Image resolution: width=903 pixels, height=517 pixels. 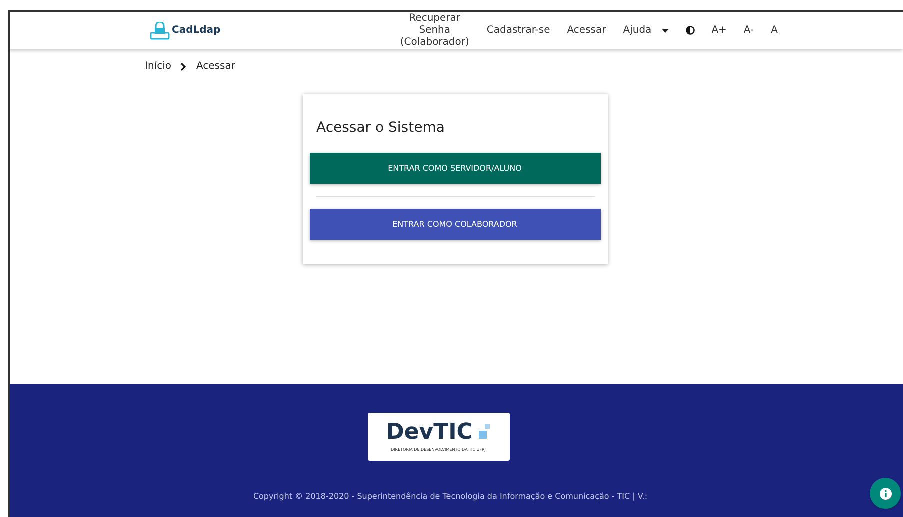 What do you see at coordinates (429, 433) in the screenshot?
I see `logo-title: DevTIC` at bounding box center [429, 433].